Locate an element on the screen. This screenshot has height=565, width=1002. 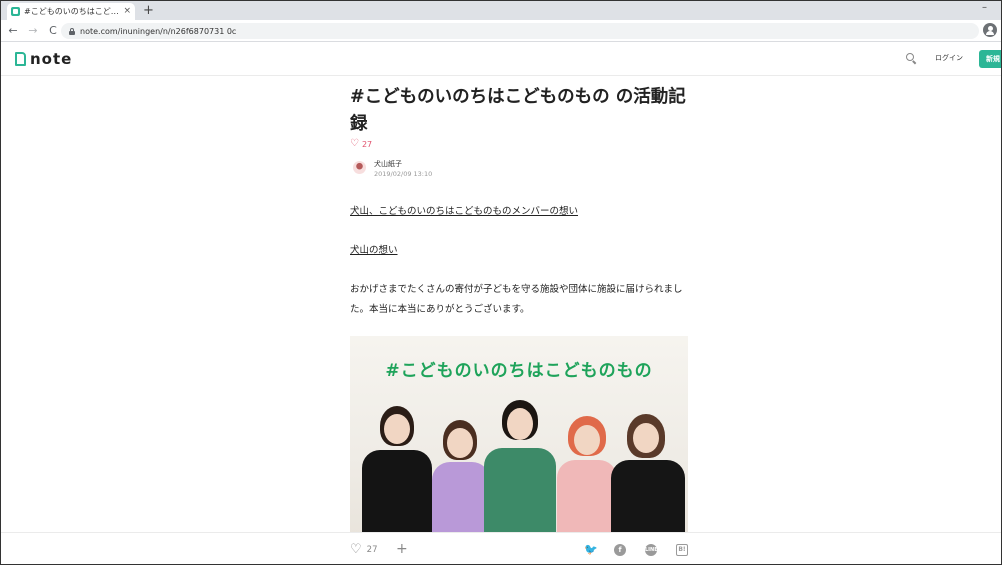
inuyama-thoughts-link: 犬山の想い is located at coordinates (374, 249).